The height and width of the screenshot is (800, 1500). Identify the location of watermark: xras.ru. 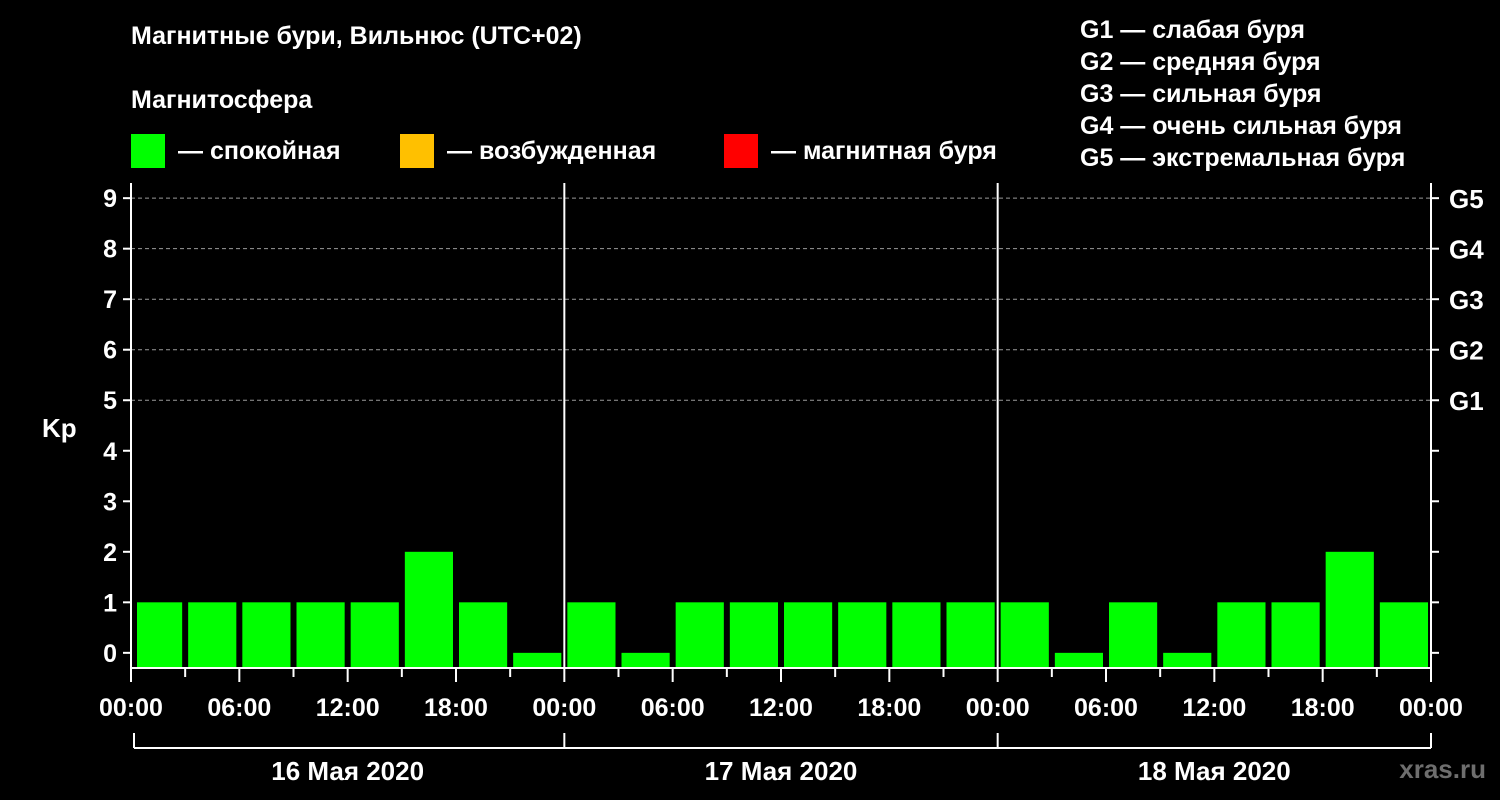
(1442, 769).